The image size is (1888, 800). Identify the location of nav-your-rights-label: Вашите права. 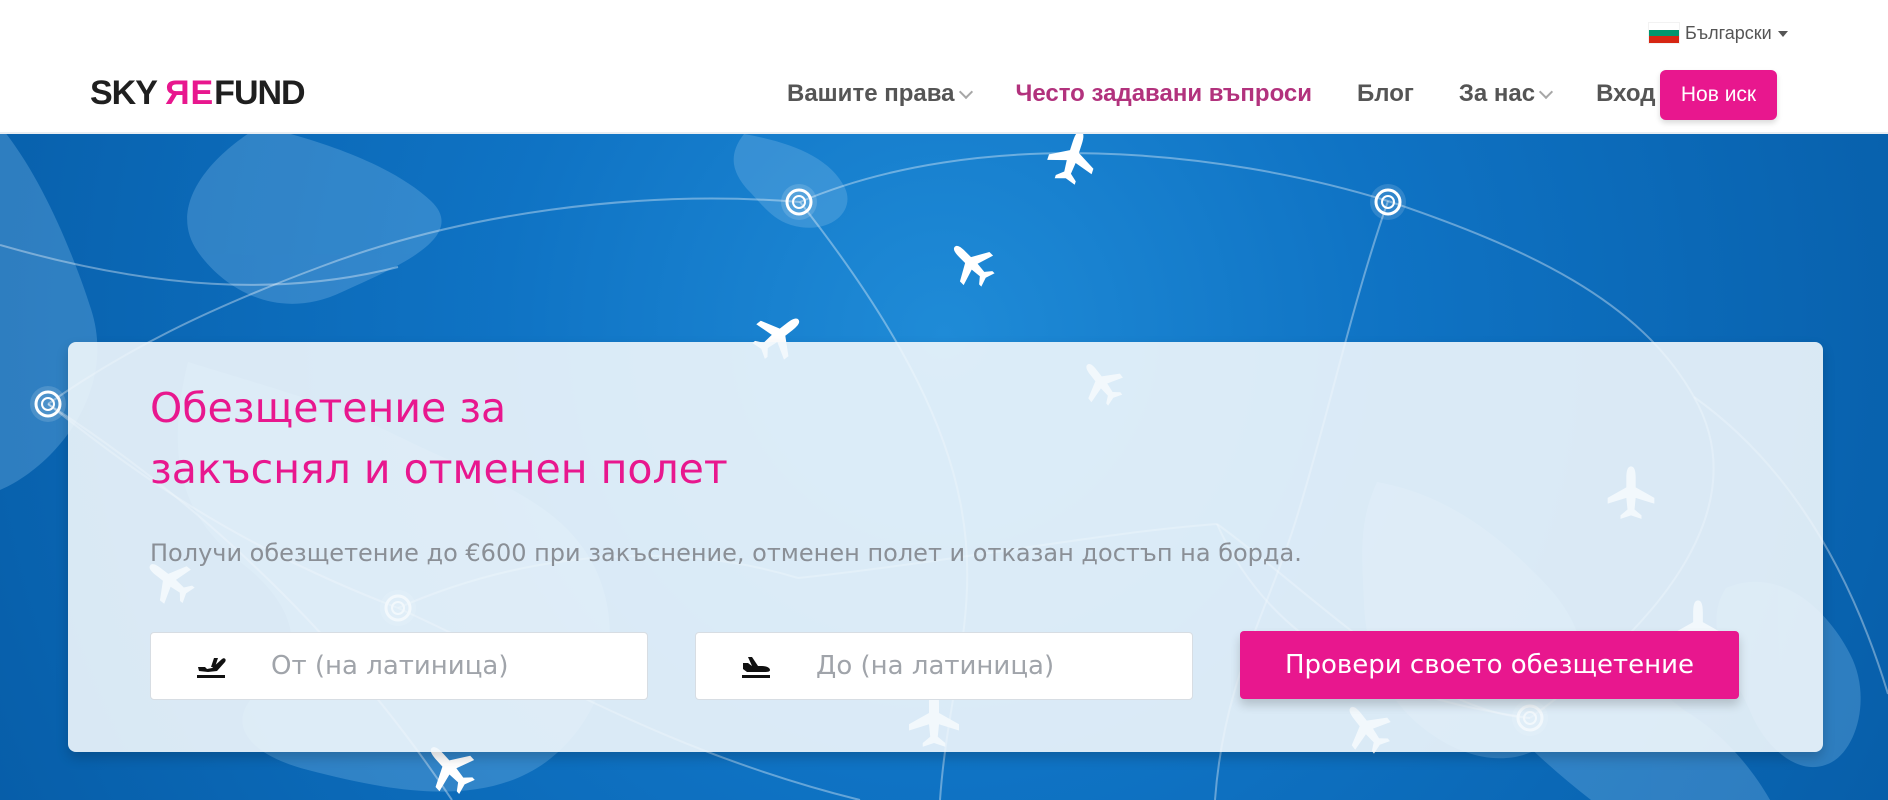
(871, 93).